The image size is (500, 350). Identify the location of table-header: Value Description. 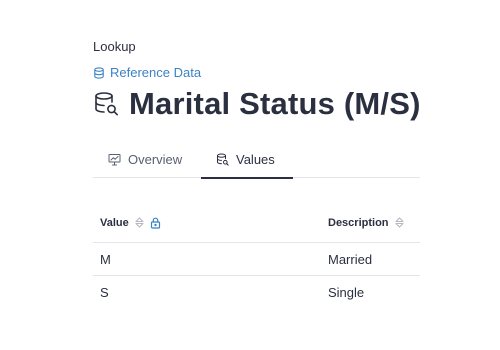
(256, 223).